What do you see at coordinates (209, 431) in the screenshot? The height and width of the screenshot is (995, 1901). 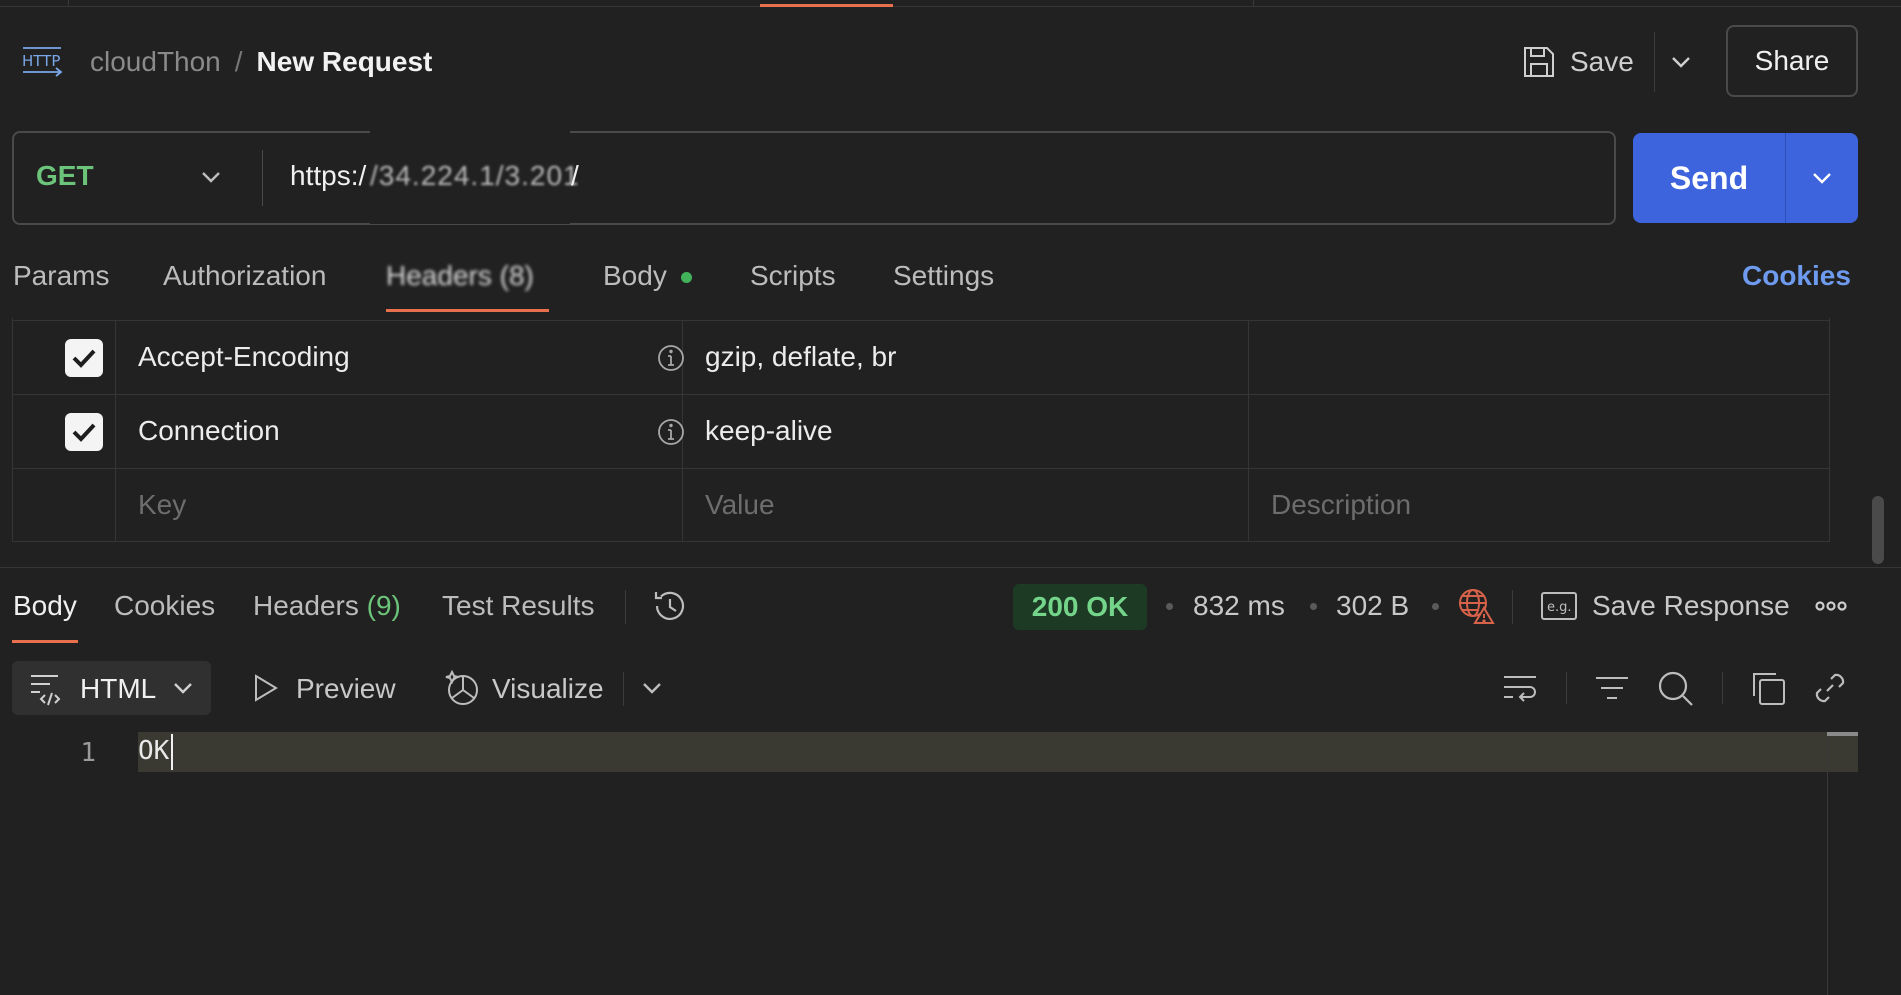 I see `header-key: Connection` at bounding box center [209, 431].